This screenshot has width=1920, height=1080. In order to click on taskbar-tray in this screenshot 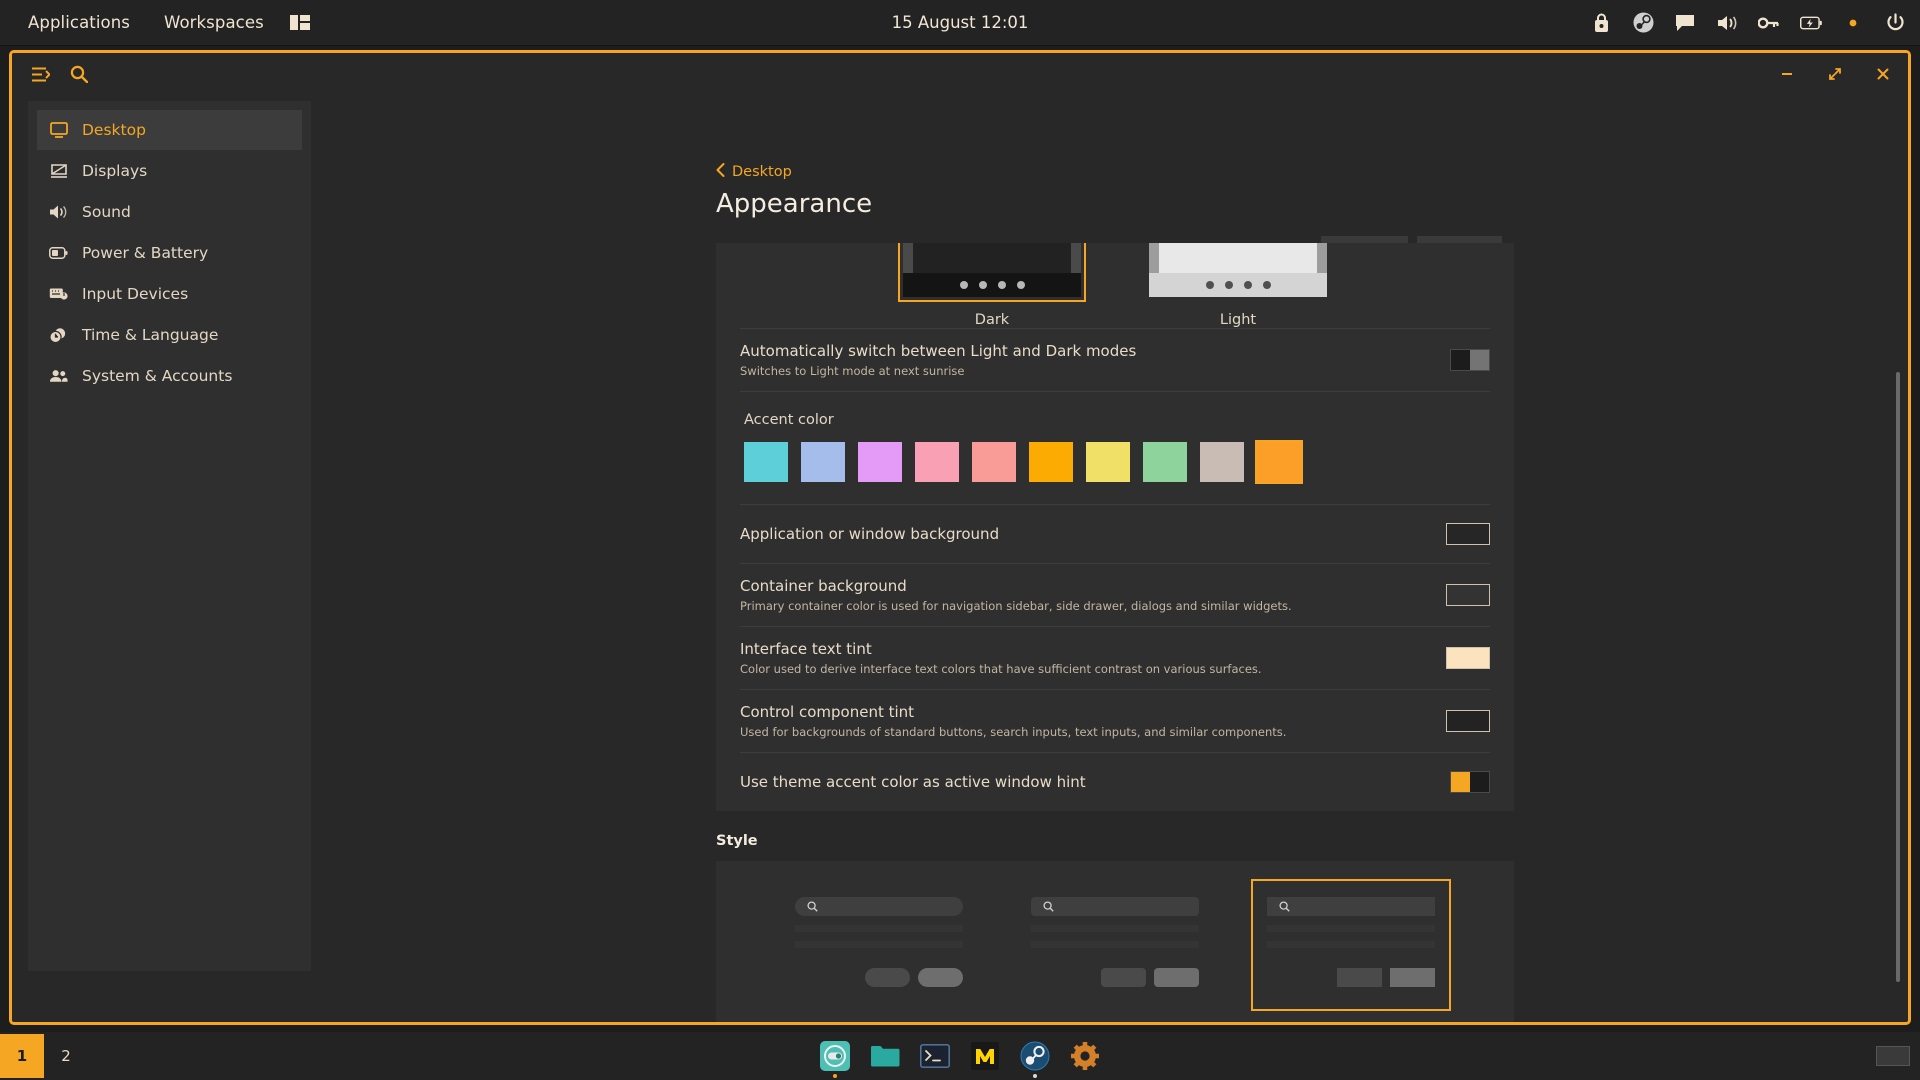, I will do `click(1893, 1056)`.